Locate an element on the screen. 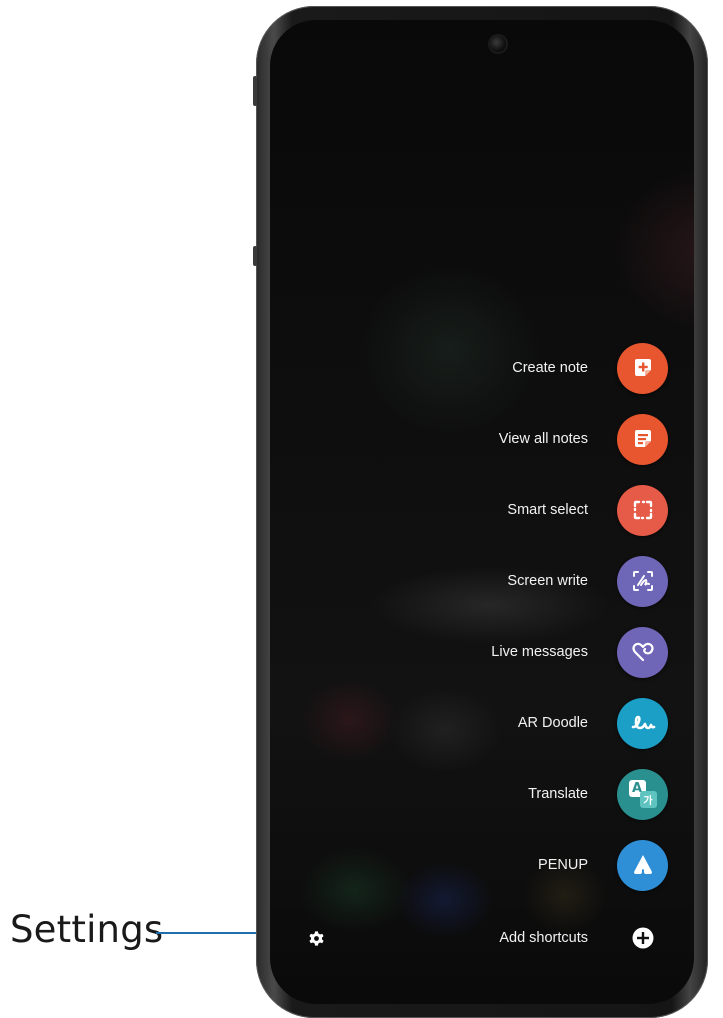 This screenshot has width=723, height=1018. menu-item-translate: Translate A 가 is located at coordinates (598, 794).